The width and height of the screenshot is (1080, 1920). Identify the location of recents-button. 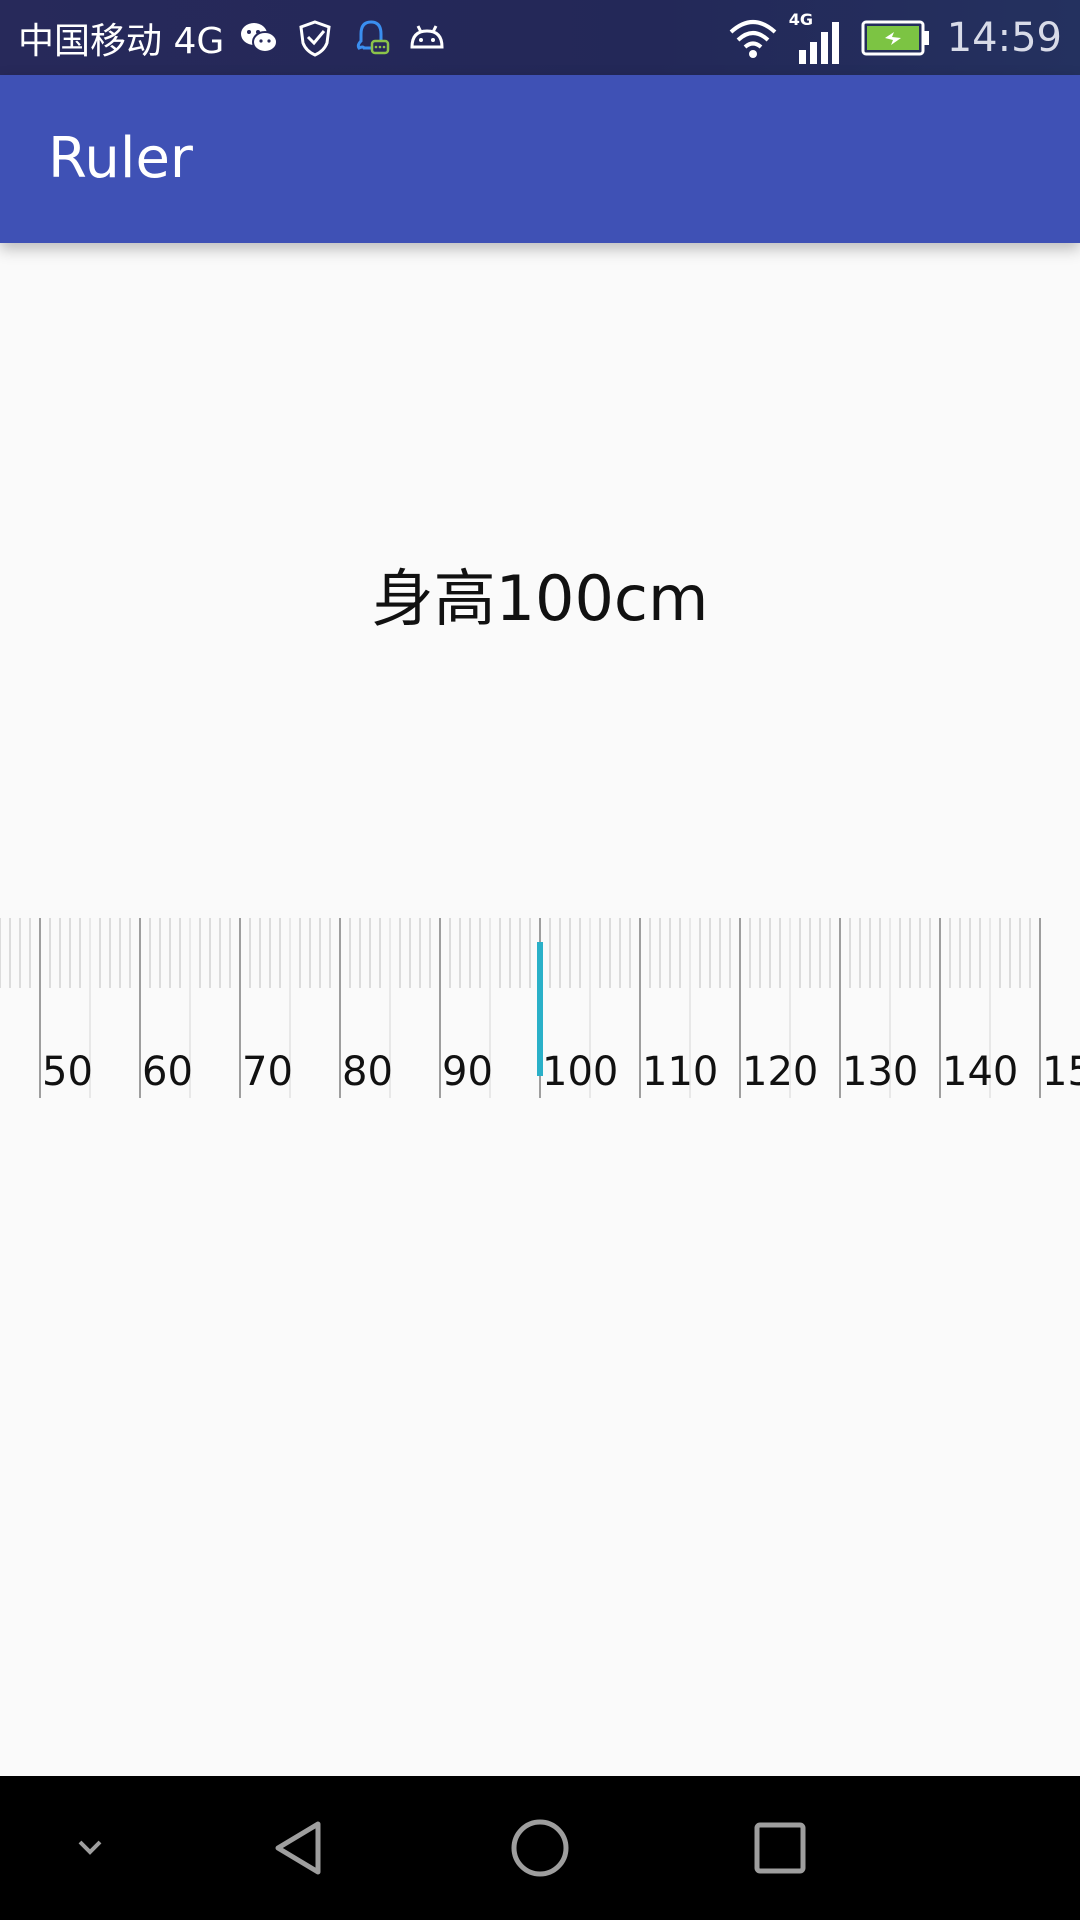
(780, 1848).